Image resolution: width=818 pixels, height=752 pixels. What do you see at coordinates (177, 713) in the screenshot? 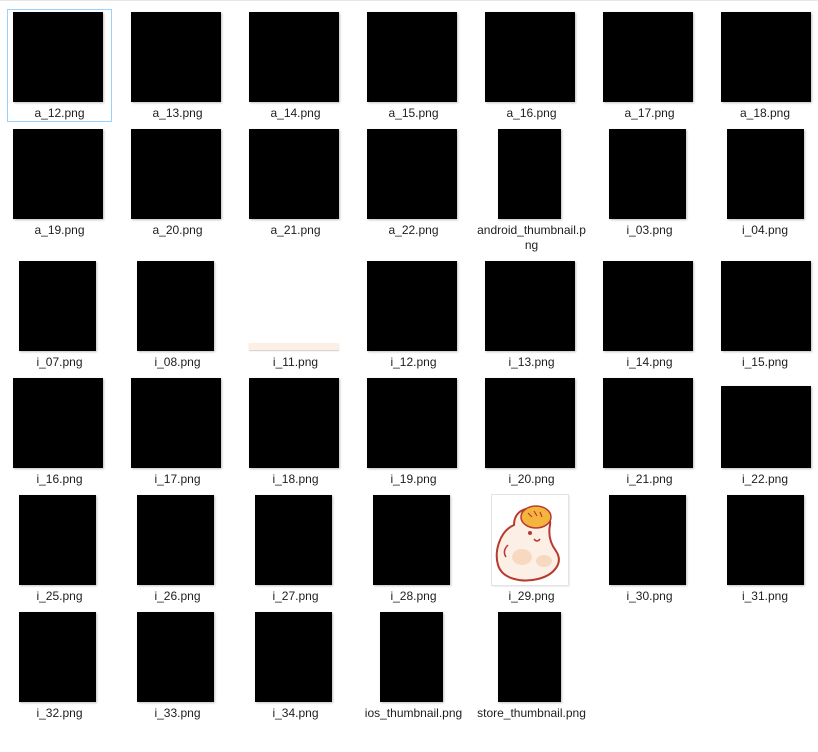
I see `file-name: i_33.png` at bounding box center [177, 713].